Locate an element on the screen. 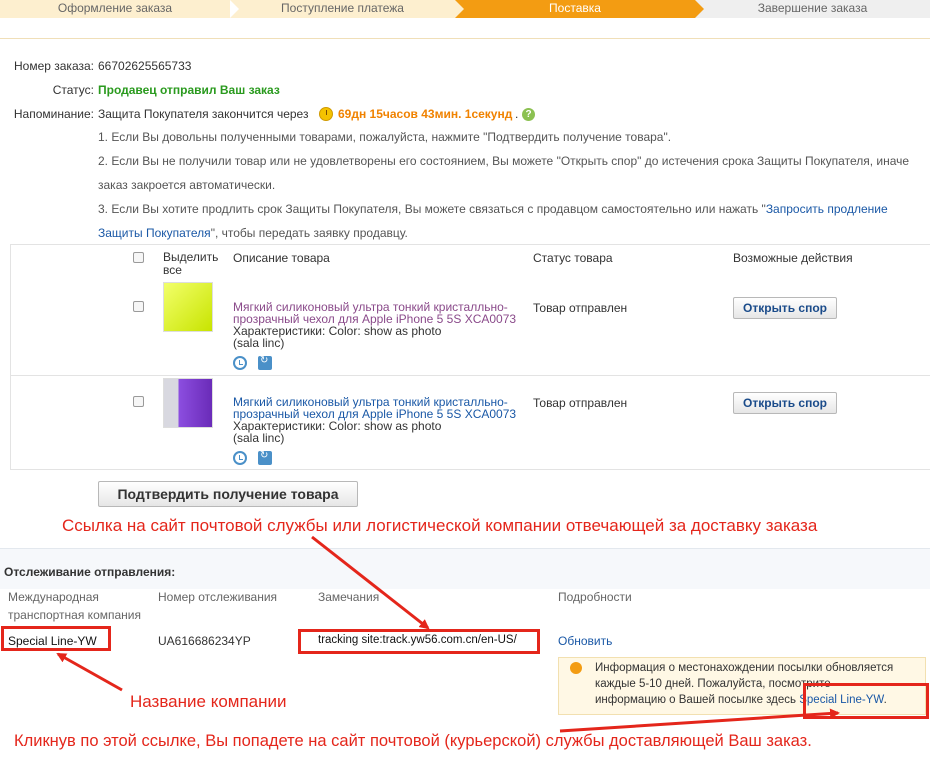 The image size is (930, 758). arrow-to-company is located at coordinates (89, 672).